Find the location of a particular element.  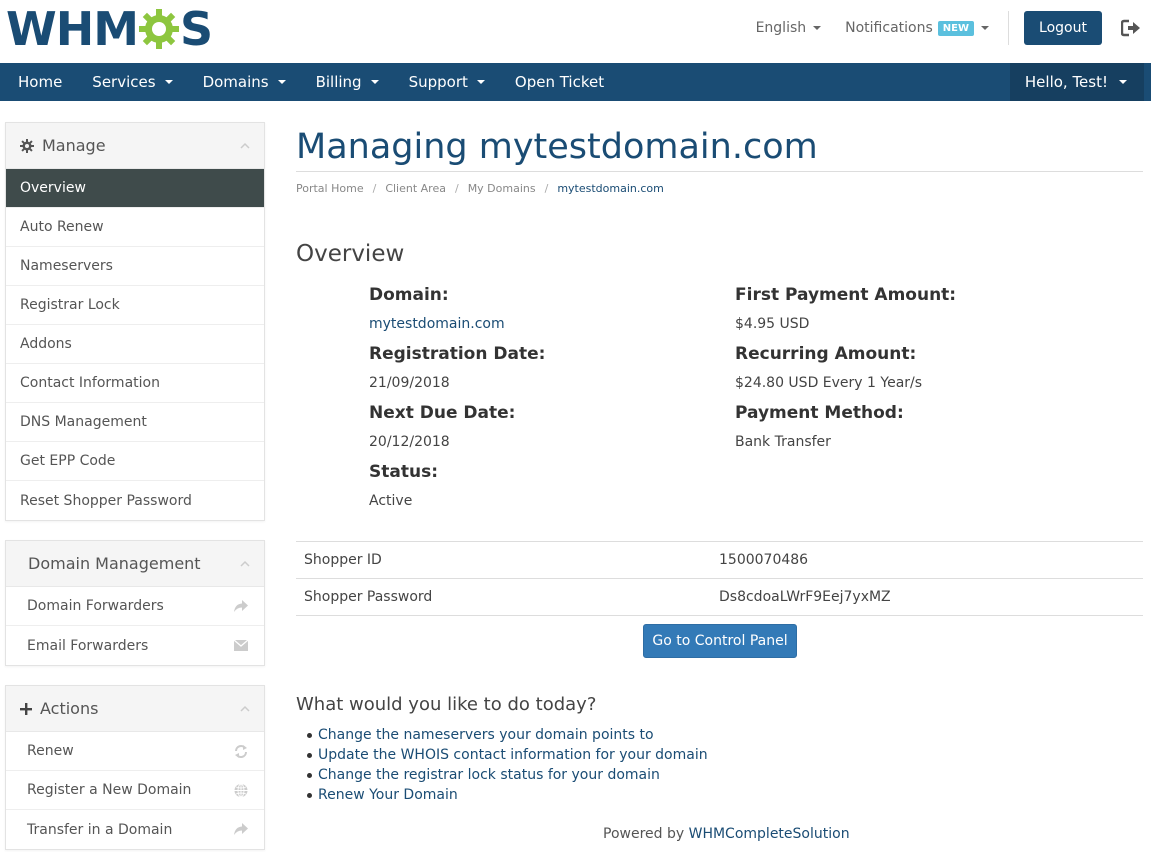

payment-method-value: Bank Transfer is located at coordinates (783, 442).